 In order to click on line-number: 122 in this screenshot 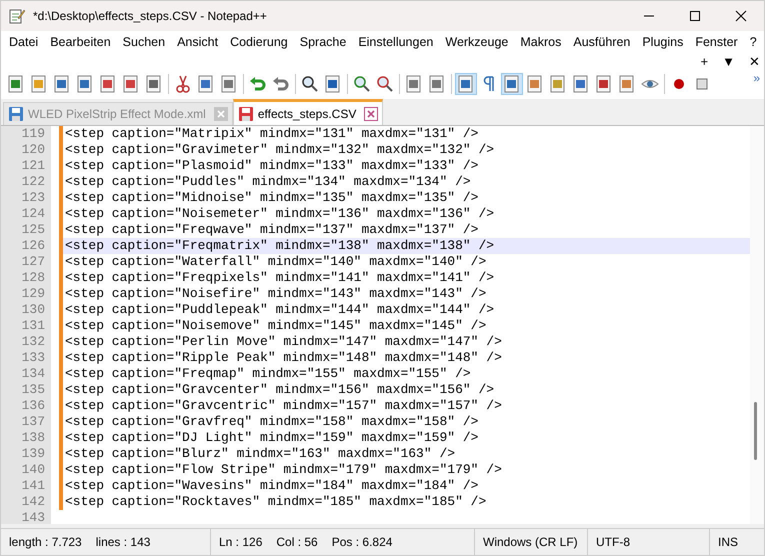, I will do `click(29, 182)`.